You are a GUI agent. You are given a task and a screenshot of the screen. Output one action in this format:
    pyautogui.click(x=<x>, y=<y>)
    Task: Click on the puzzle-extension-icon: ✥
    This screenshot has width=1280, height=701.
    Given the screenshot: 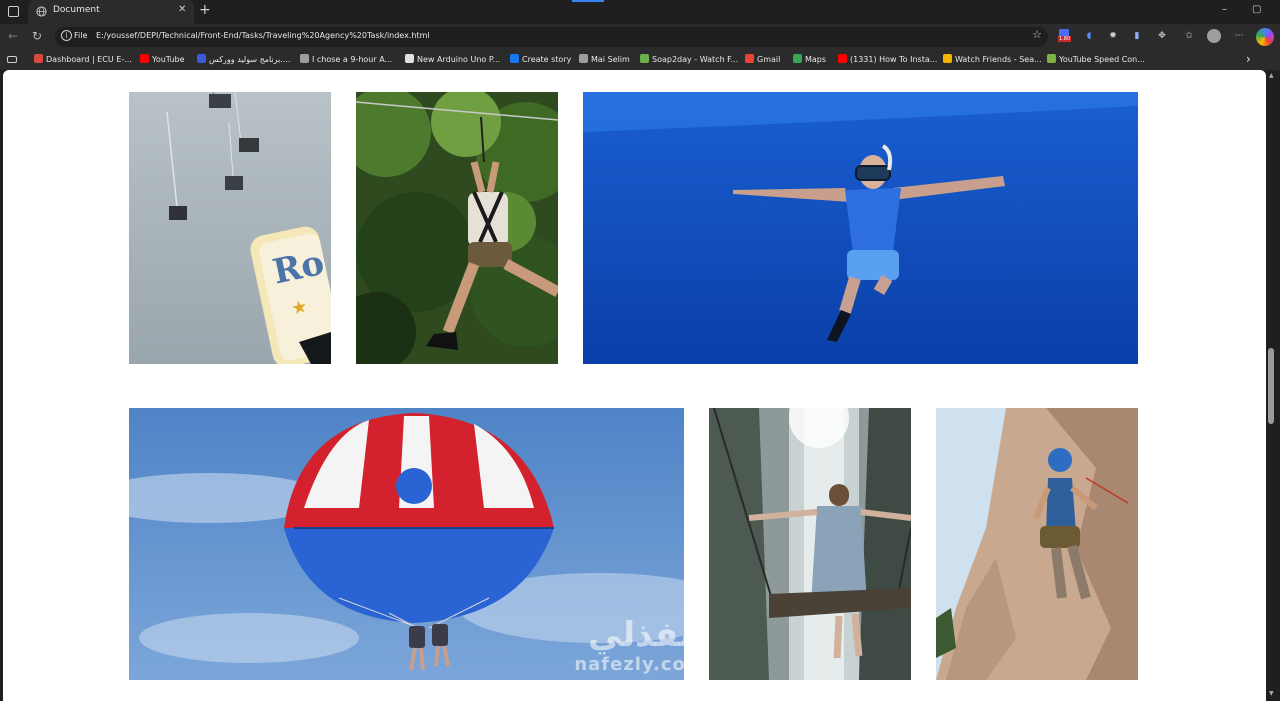 What is the action you would take?
    pyautogui.click(x=1162, y=36)
    